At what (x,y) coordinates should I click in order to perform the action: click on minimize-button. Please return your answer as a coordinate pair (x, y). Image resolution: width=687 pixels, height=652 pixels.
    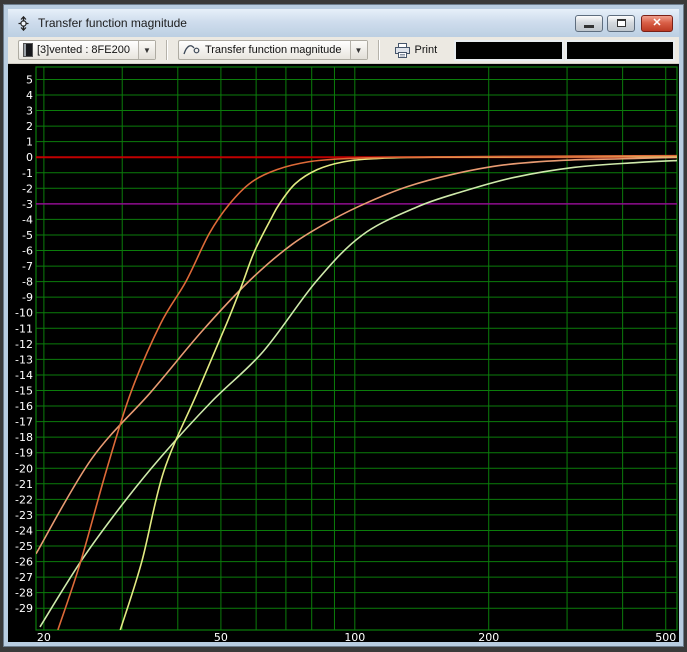
    Looking at the image, I should click on (589, 23).